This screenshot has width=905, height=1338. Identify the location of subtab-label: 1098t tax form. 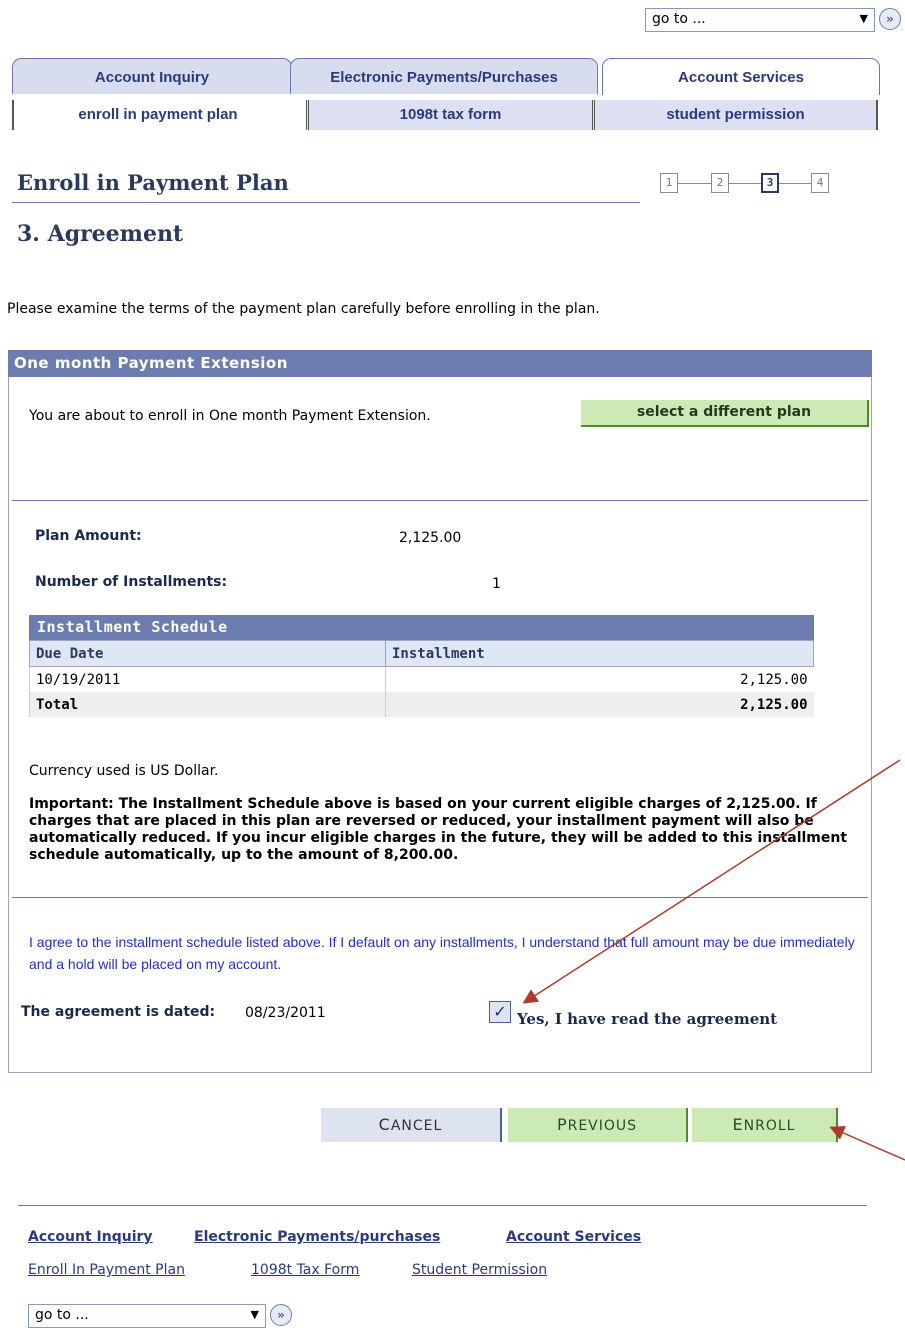
(450, 114).